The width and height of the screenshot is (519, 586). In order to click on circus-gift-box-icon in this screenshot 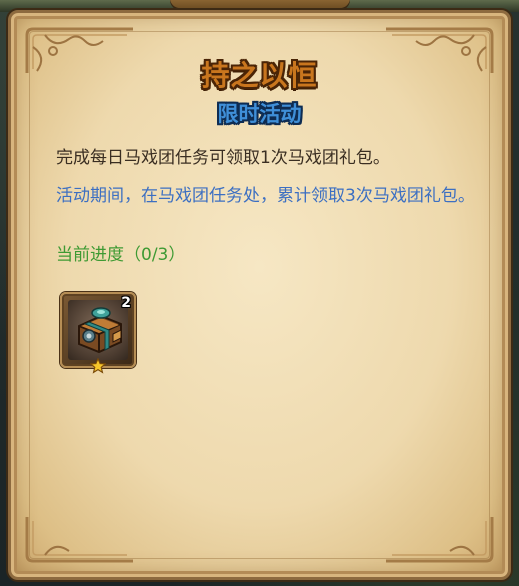, I will do `click(100, 330)`.